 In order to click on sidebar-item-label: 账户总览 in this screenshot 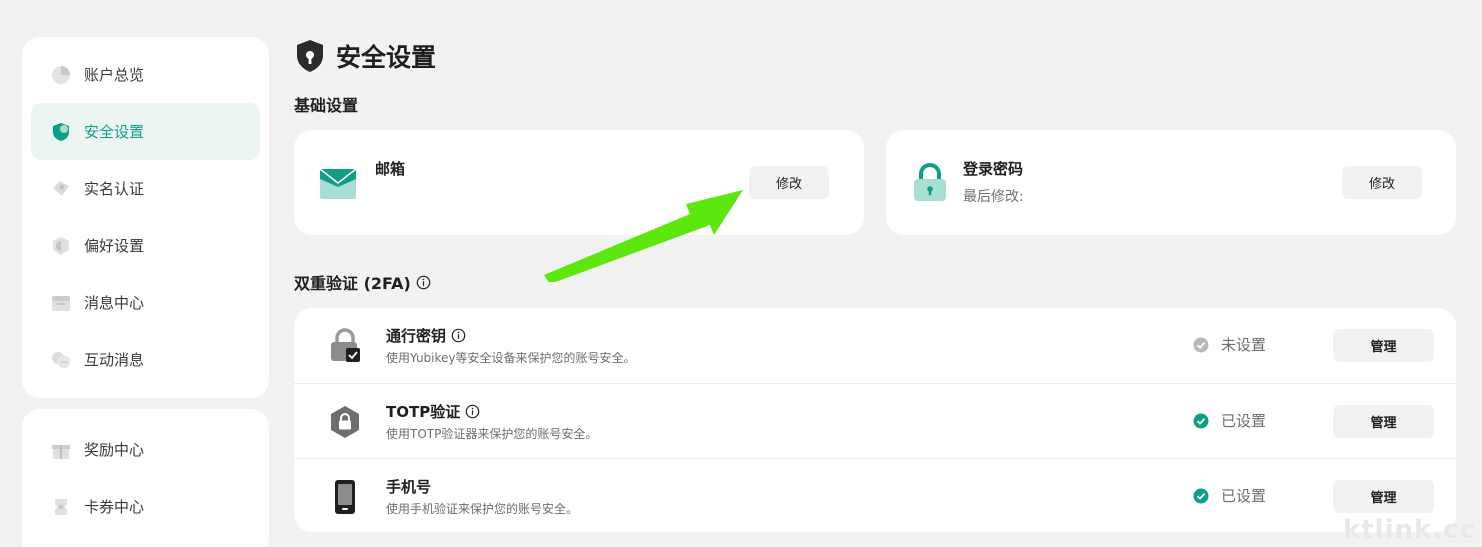, I will do `click(114, 75)`.